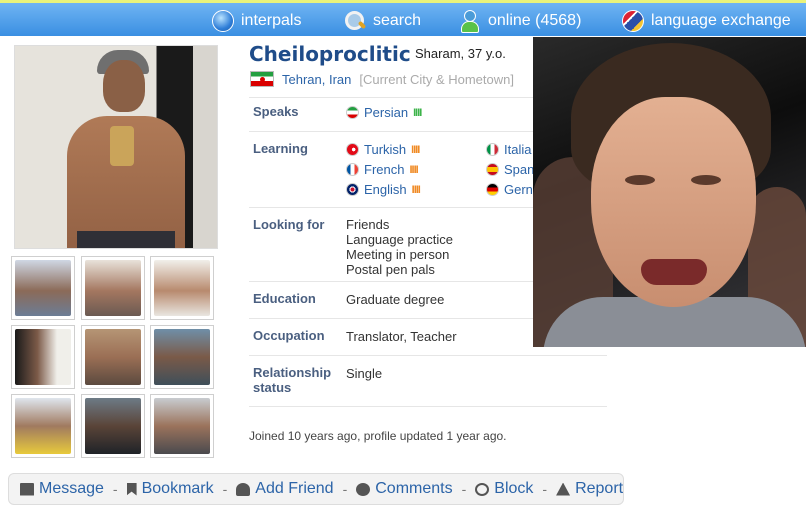 The image size is (806, 516). Describe the element at coordinates (401, 336) in the screenshot. I see `occupation-value: Translator, Teacher` at that location.